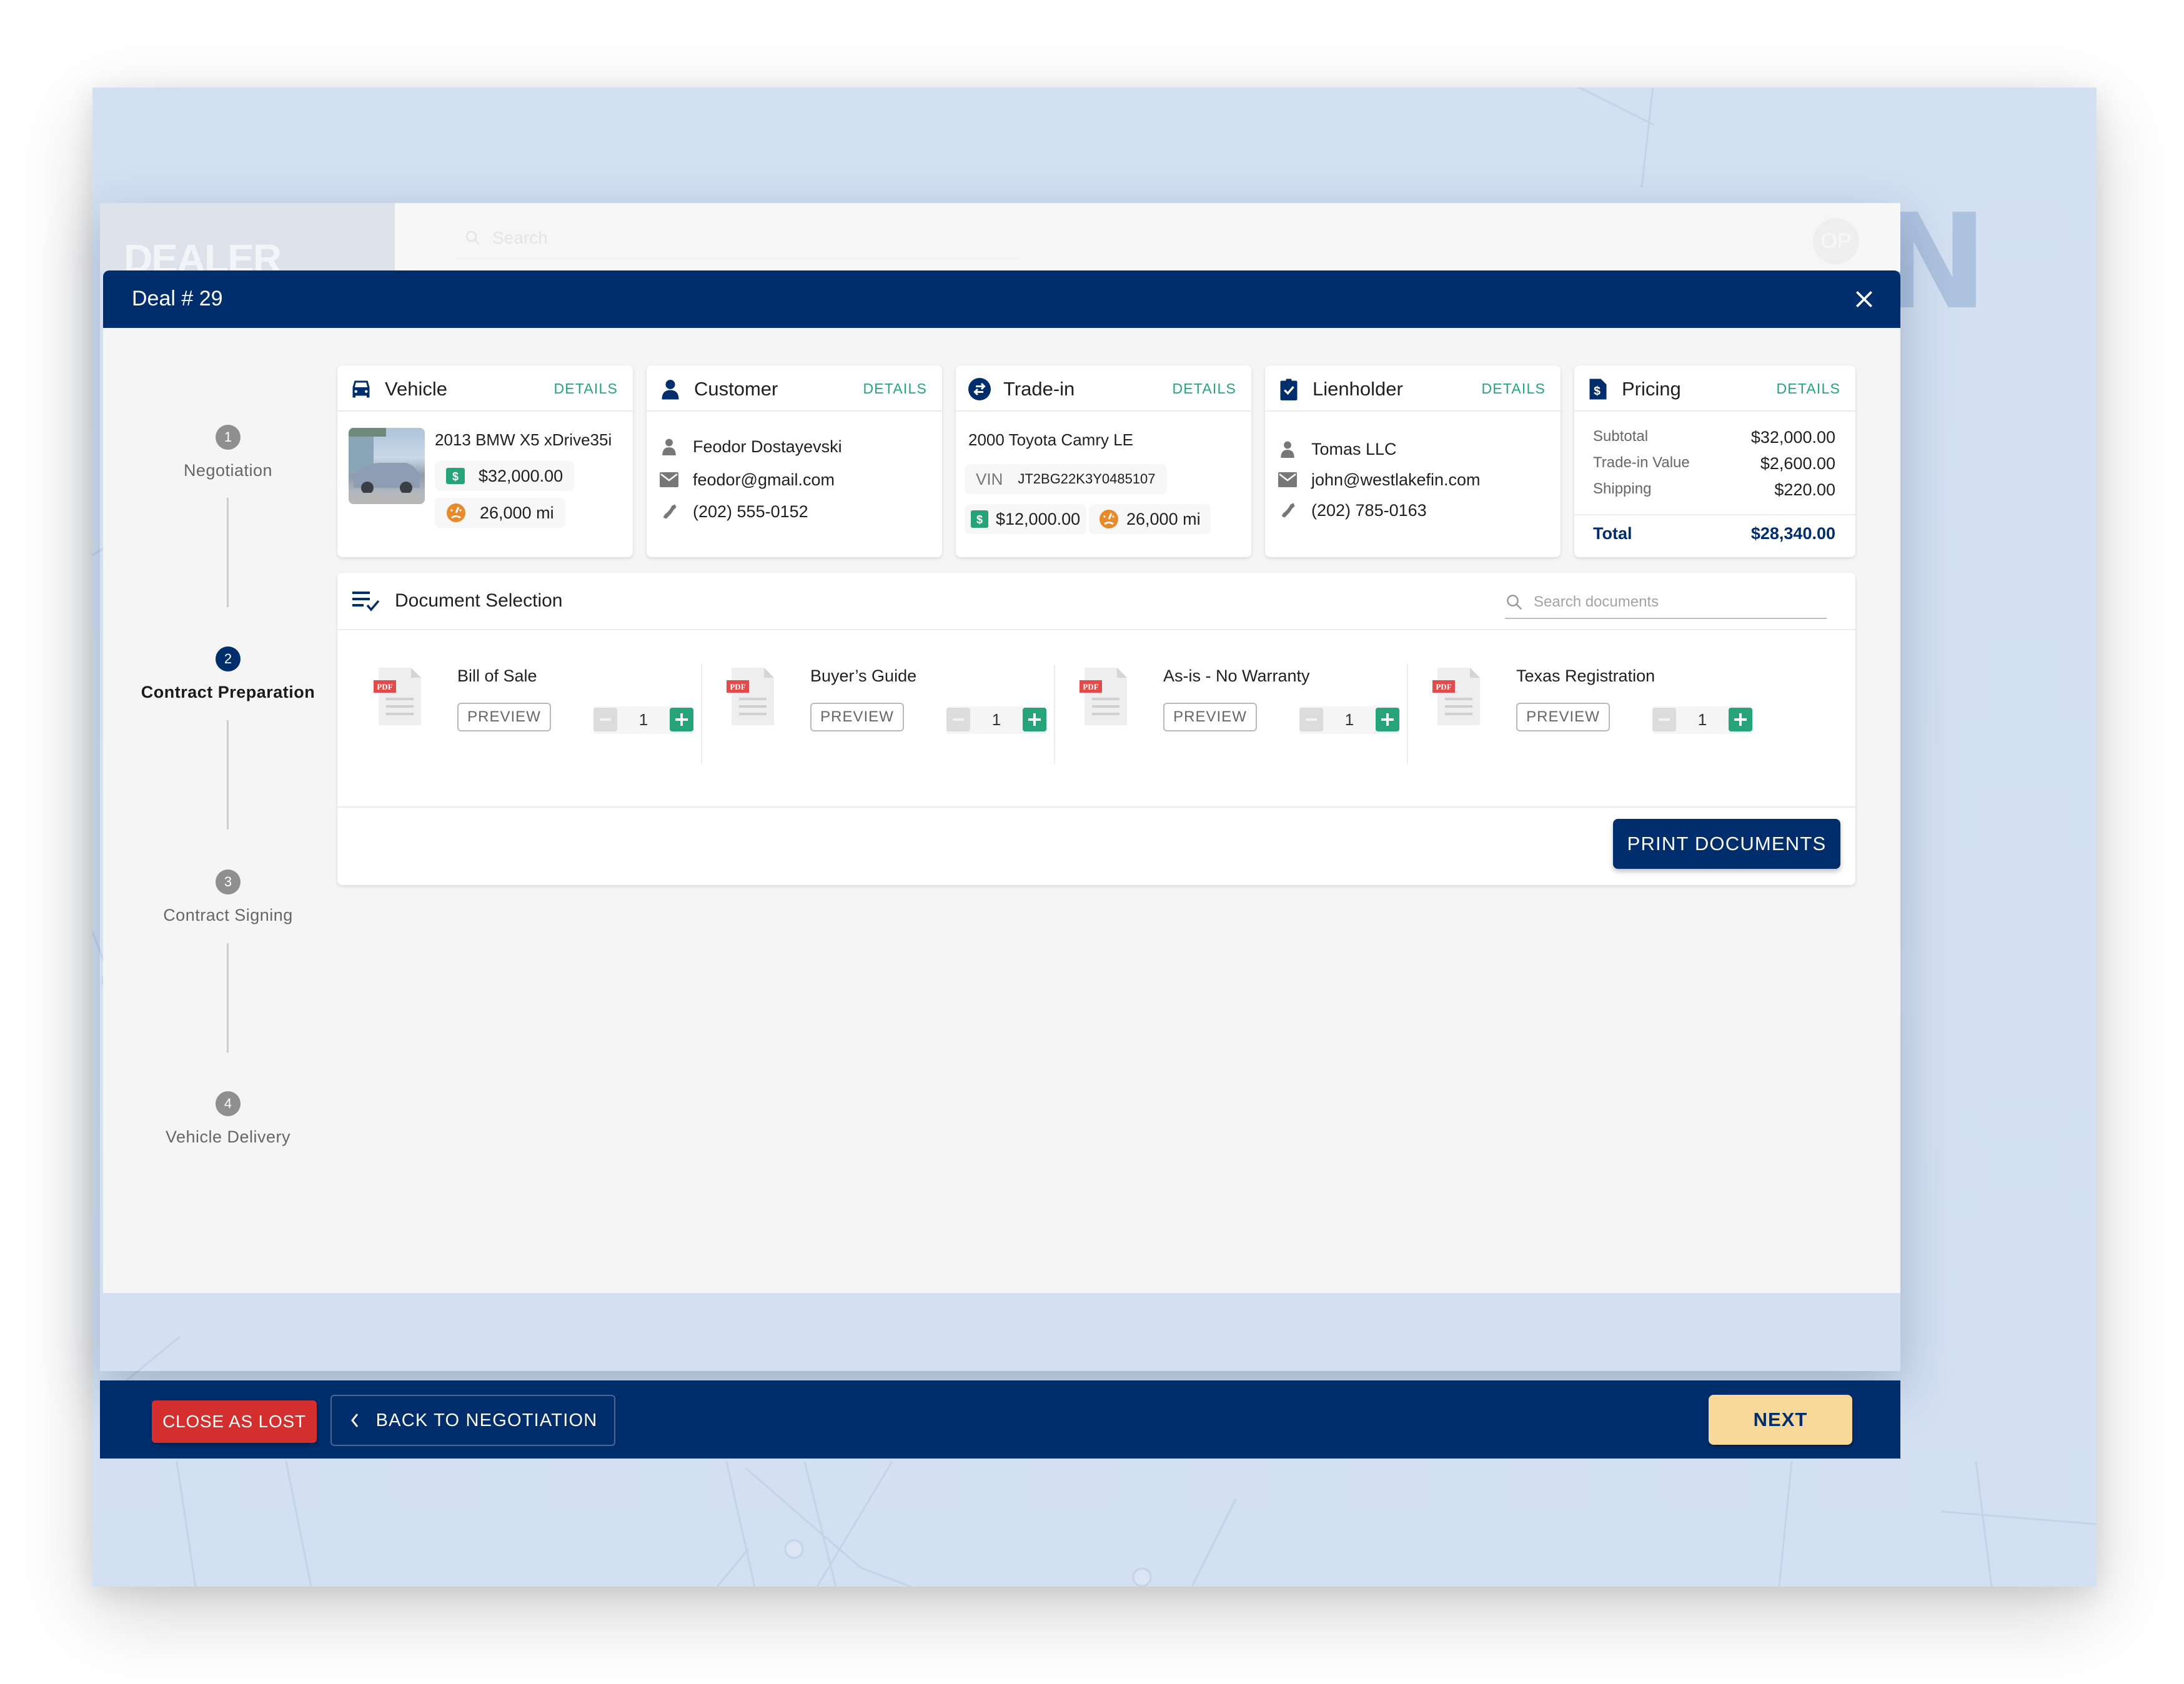  Describe the element at coordinates (1103, 388) in the screenshot. I see `card-header: Trade-in DETAILS` at that location.